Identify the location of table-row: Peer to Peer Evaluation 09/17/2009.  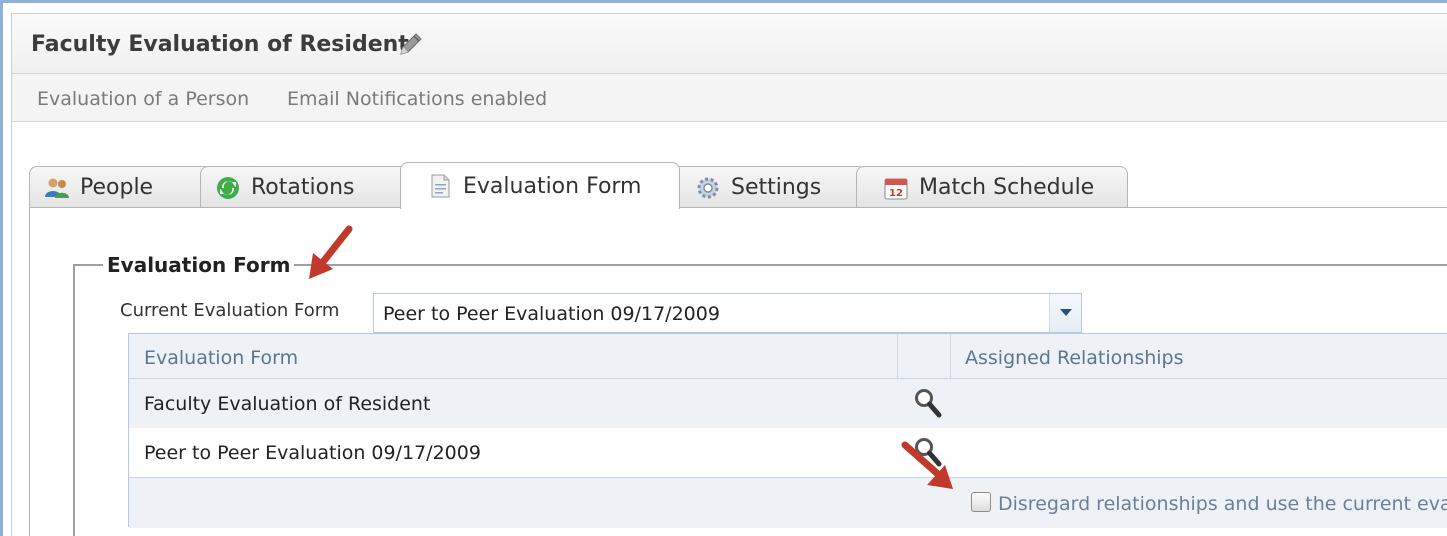
(788, 452).